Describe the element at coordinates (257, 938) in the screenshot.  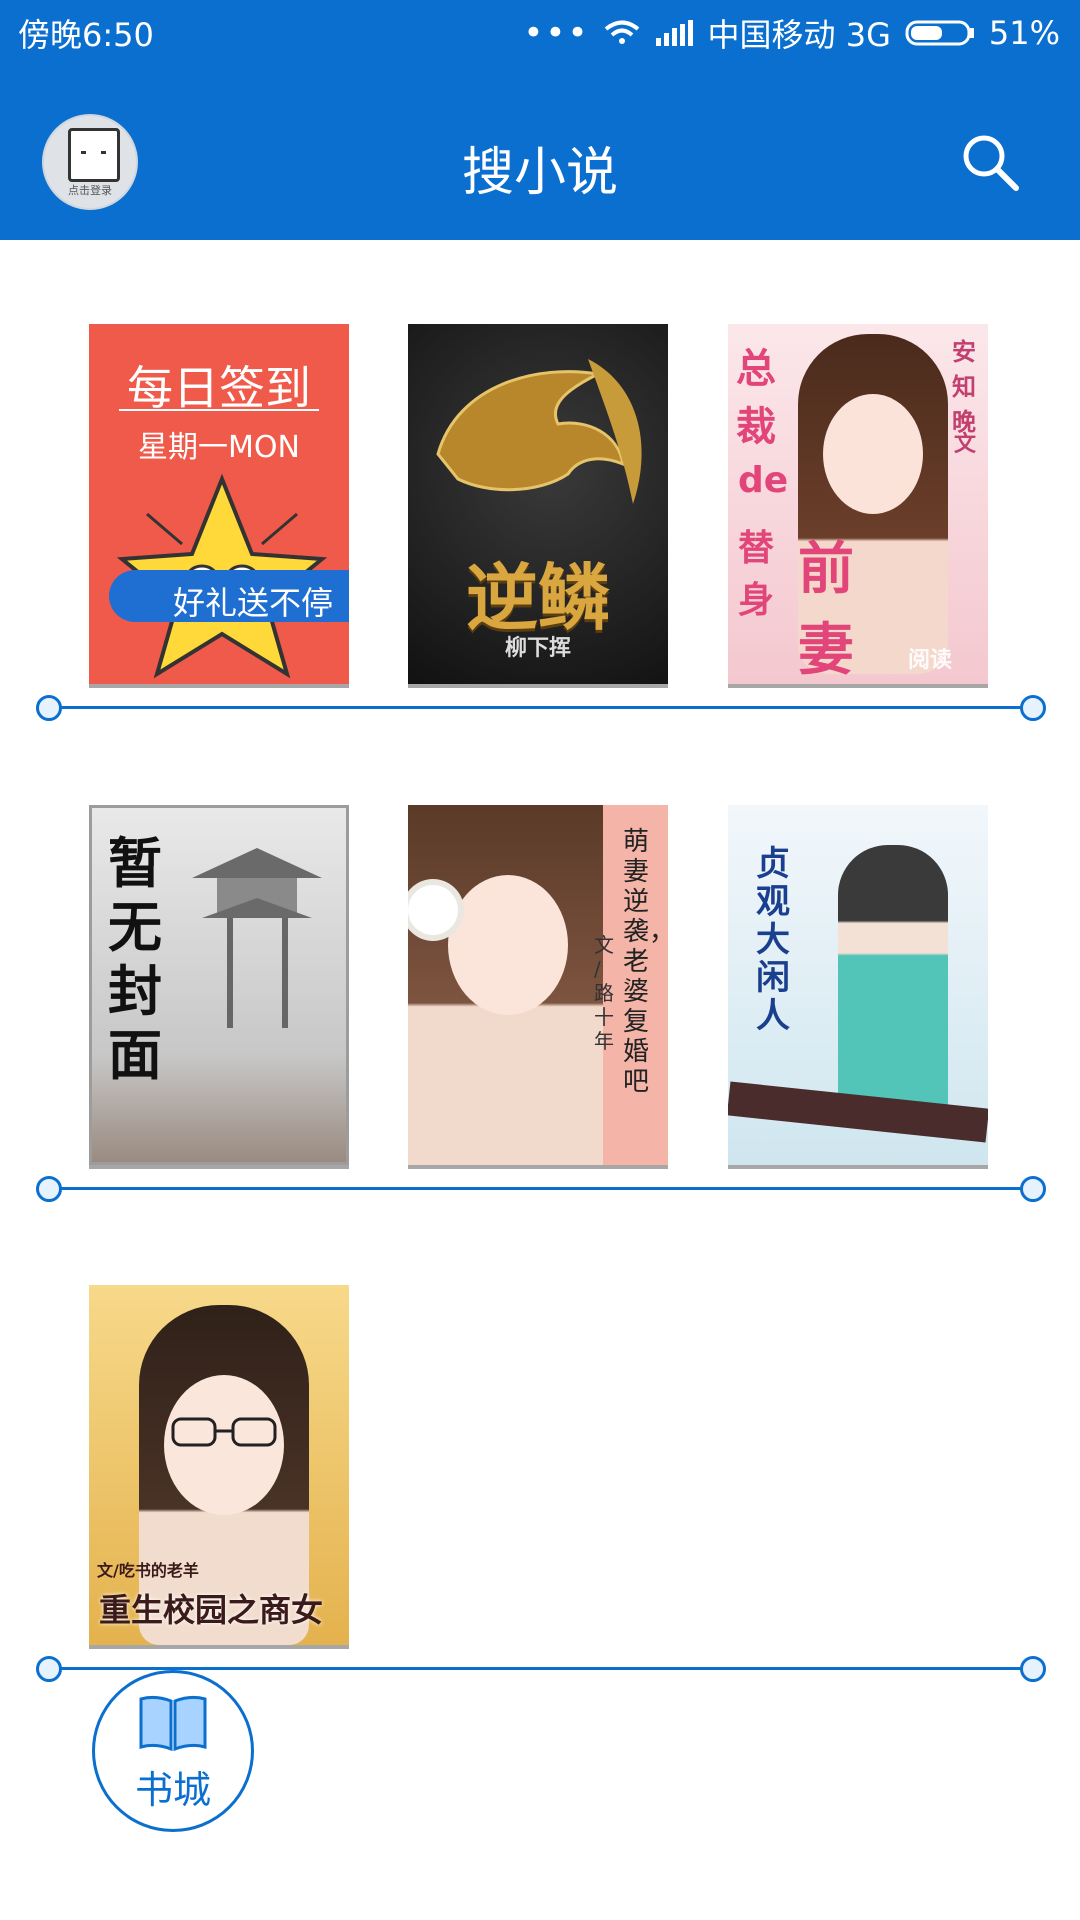
I see `pavilion-image-icon` at that location.